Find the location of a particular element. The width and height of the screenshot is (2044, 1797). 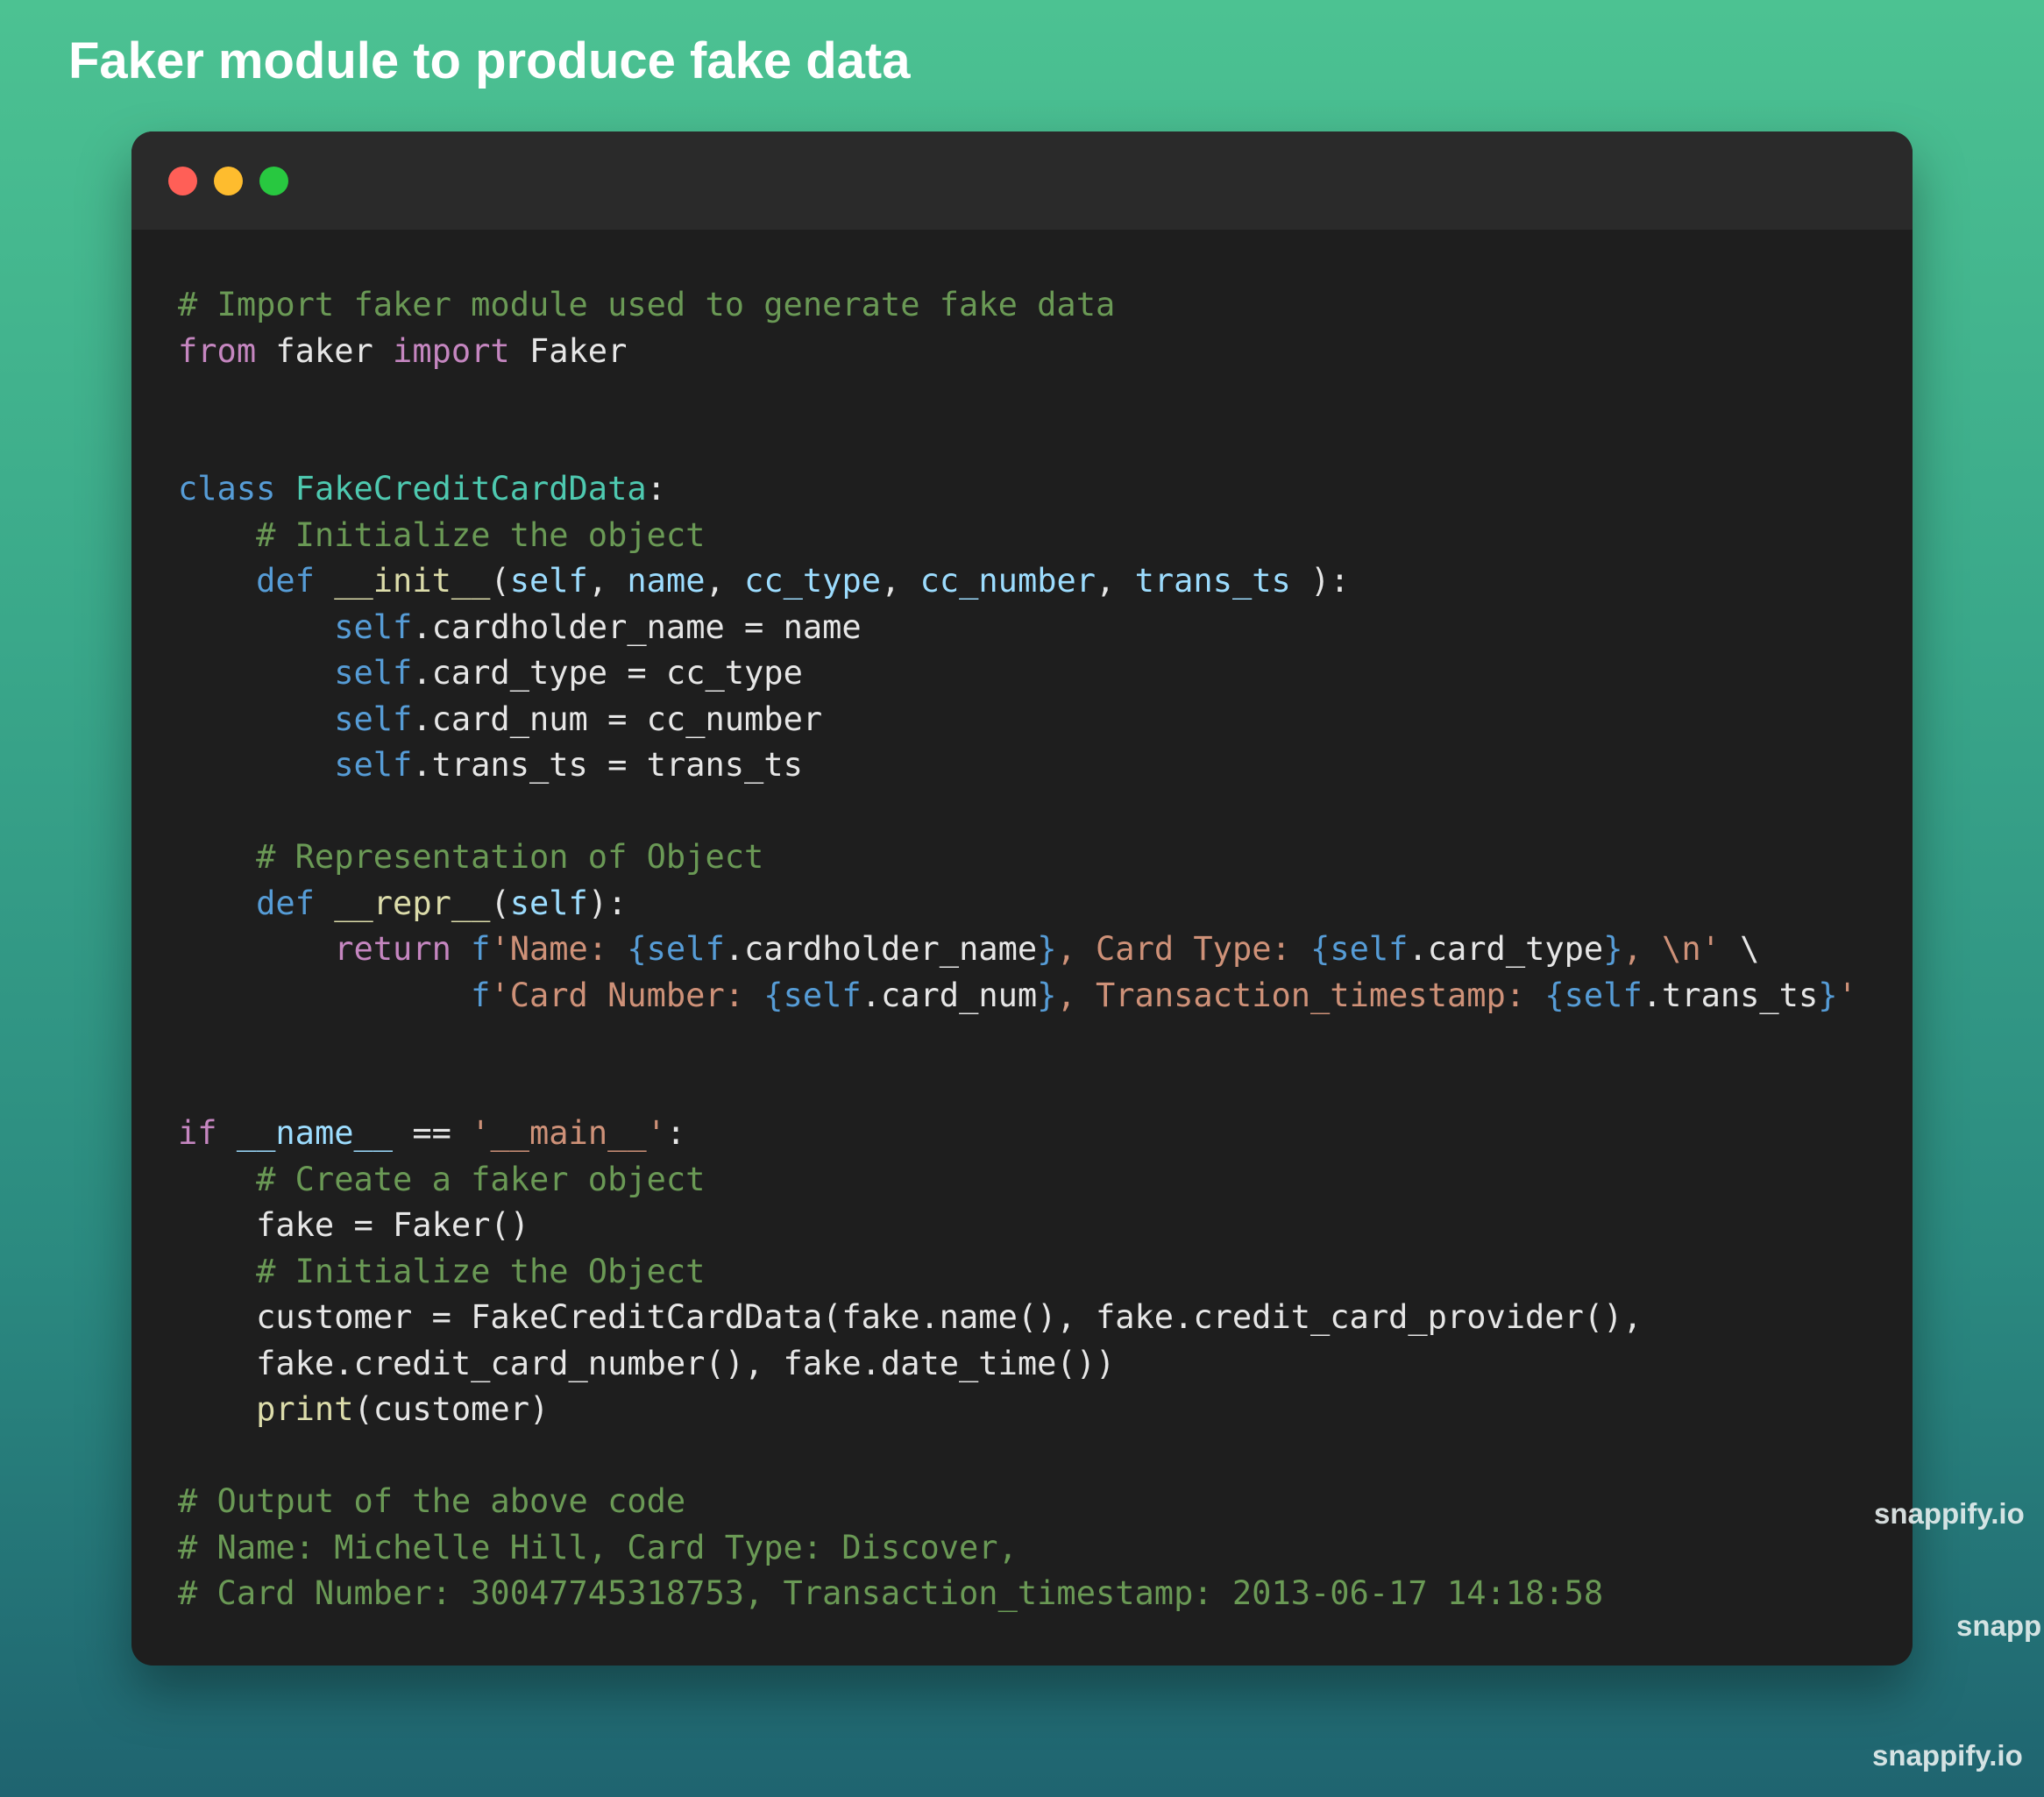

watermark: snappify.io is located at coordinates (1949, 1513).